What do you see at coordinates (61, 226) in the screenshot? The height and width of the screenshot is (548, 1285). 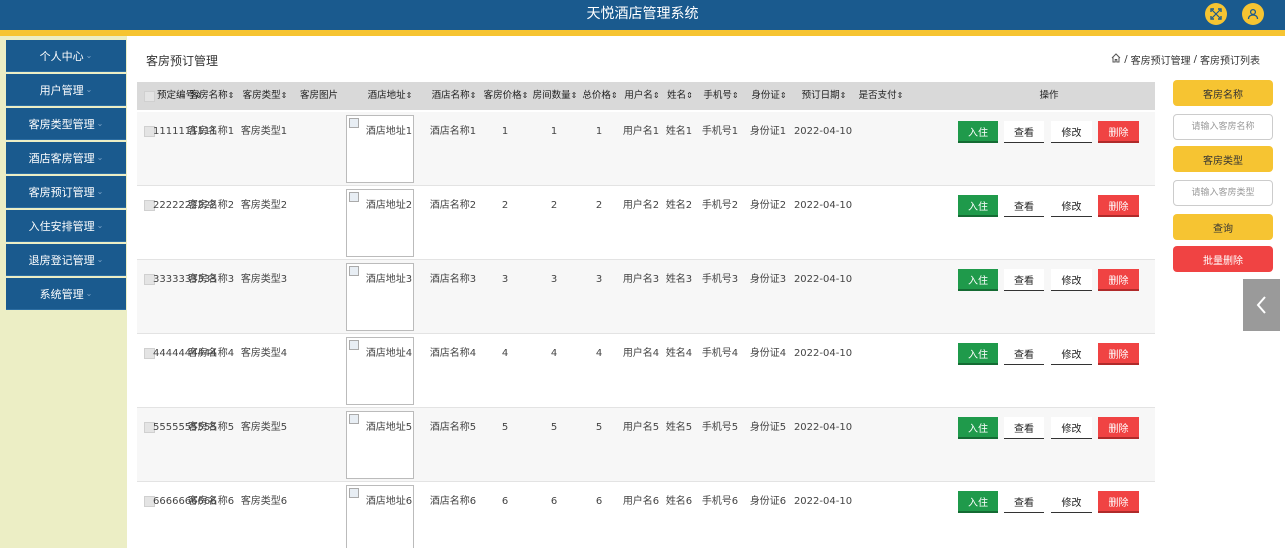 I see `sidebar-item-label: 入住安排管理` at bounding box center [61, 226].